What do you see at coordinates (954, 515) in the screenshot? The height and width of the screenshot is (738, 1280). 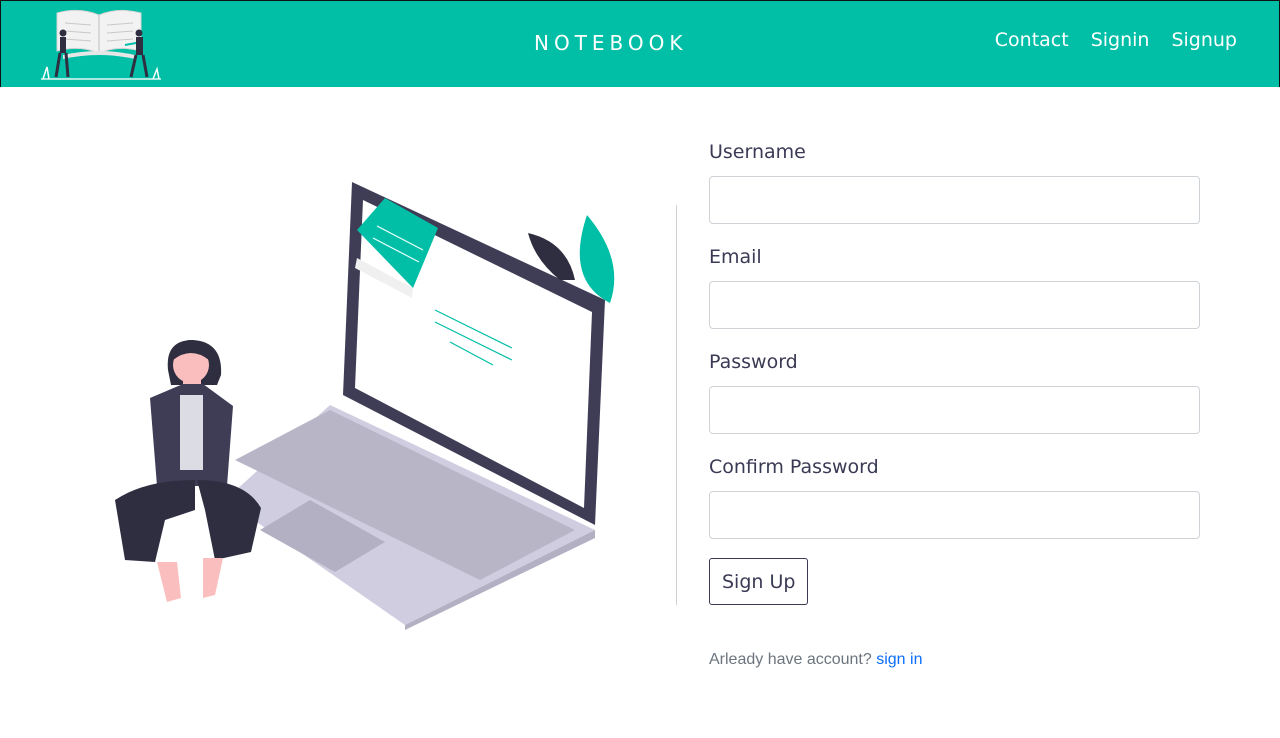 I see `confirm-password-input` at bounding box center [954, 515].